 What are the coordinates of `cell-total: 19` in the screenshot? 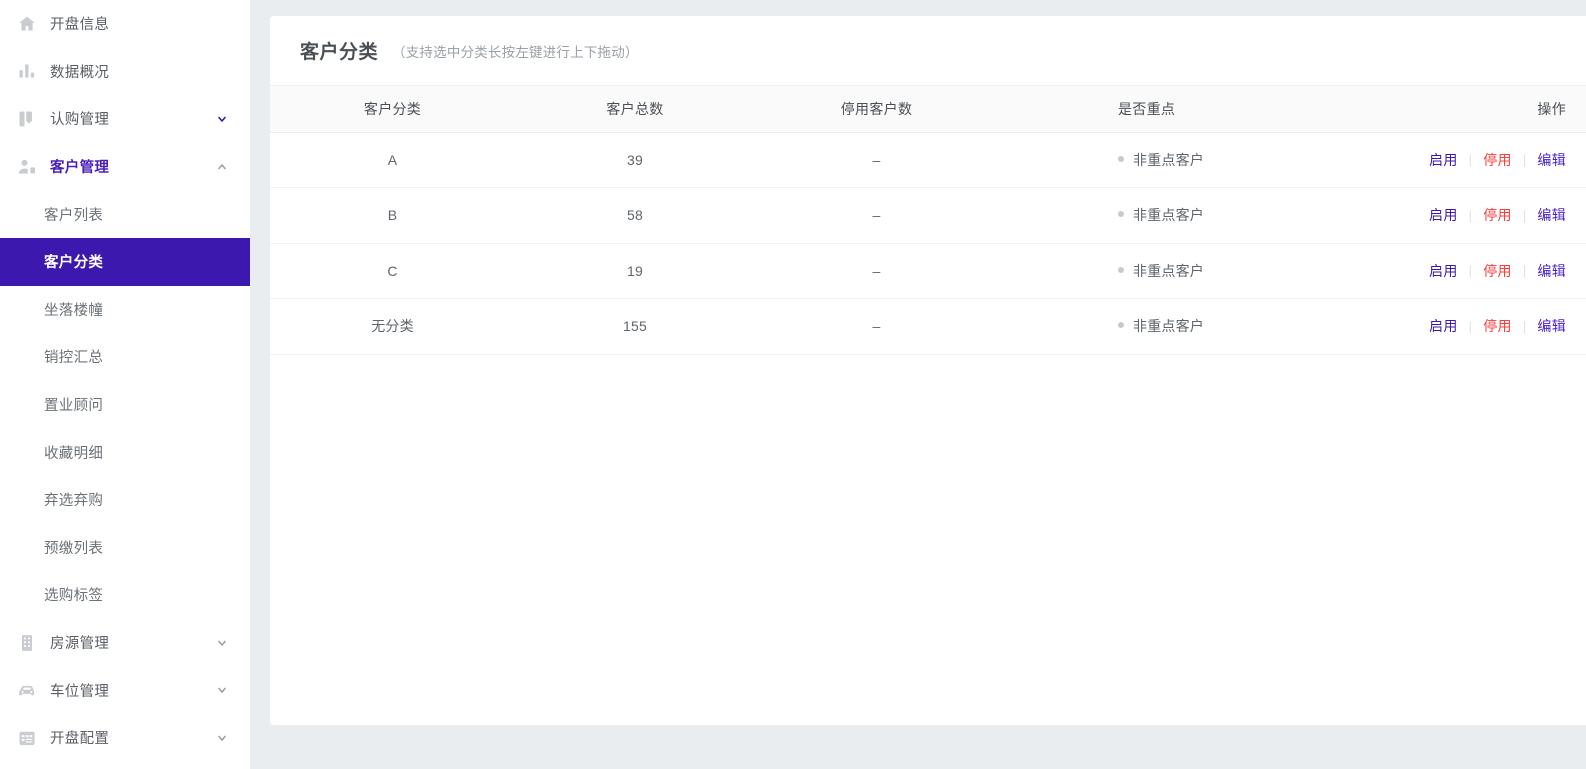 It's located at (635, 271).